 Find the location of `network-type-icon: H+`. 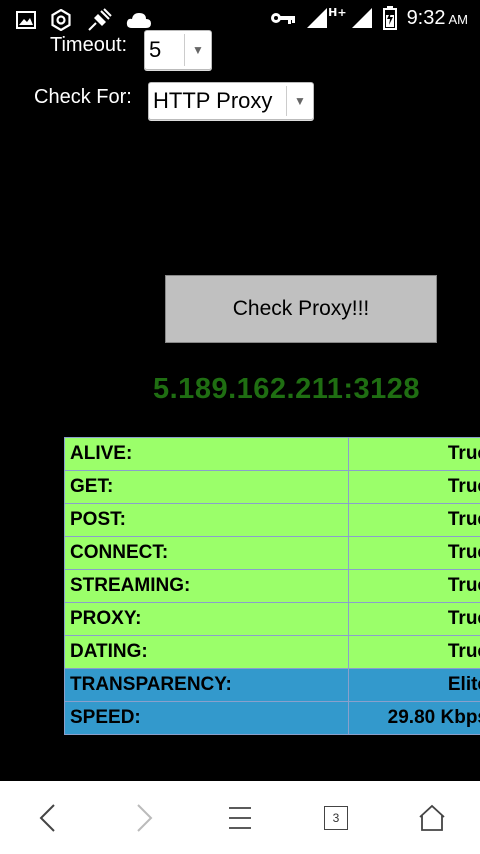

network-type-icon: H+ is located at coordinates (337, 12).